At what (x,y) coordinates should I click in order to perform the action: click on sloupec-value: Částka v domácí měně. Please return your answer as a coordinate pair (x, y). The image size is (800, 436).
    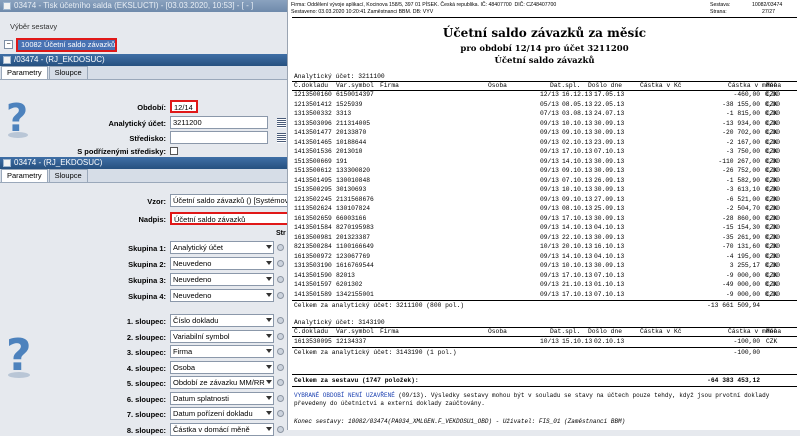
    Looking at the image, I should click on (211, 429).